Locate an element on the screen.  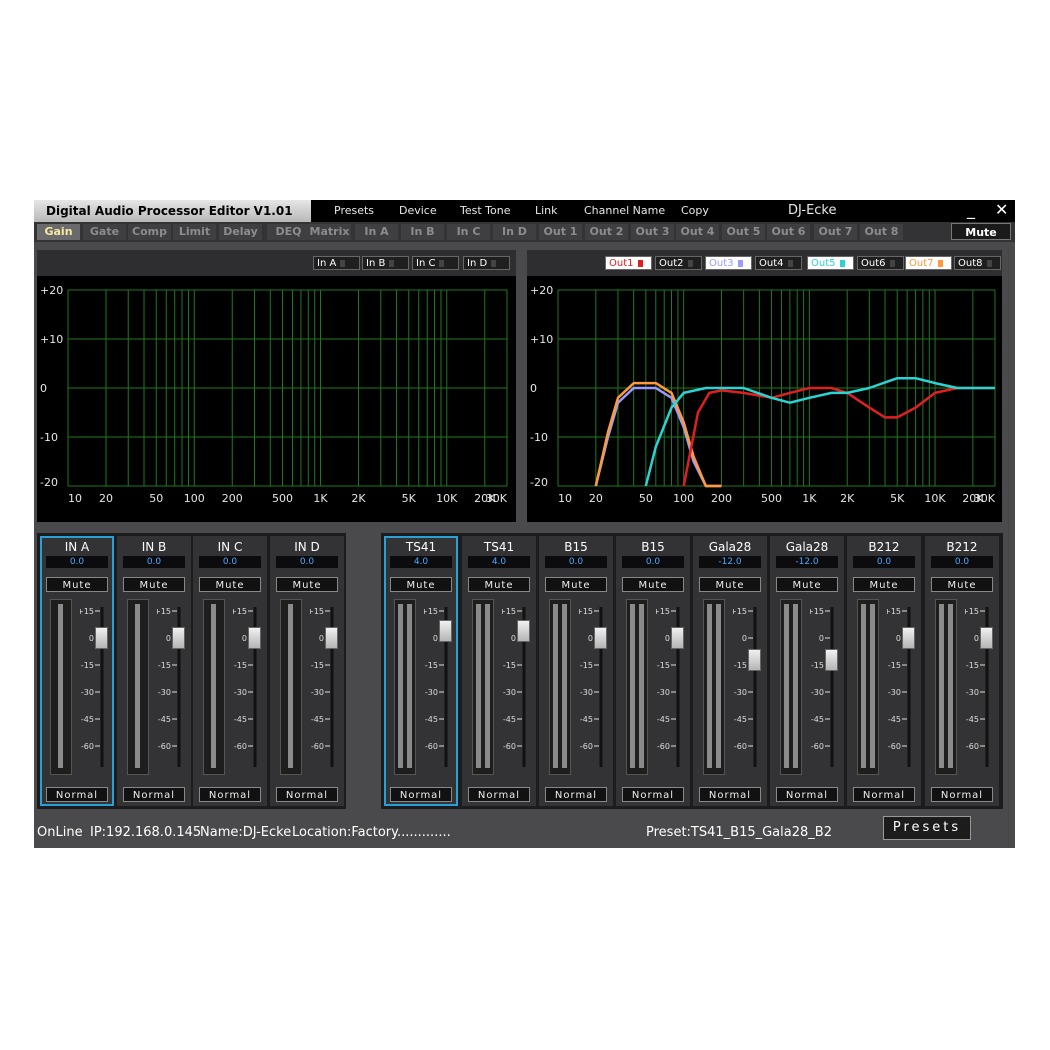
tab-out-3: Out 3 is located at coordinates (652, 232).